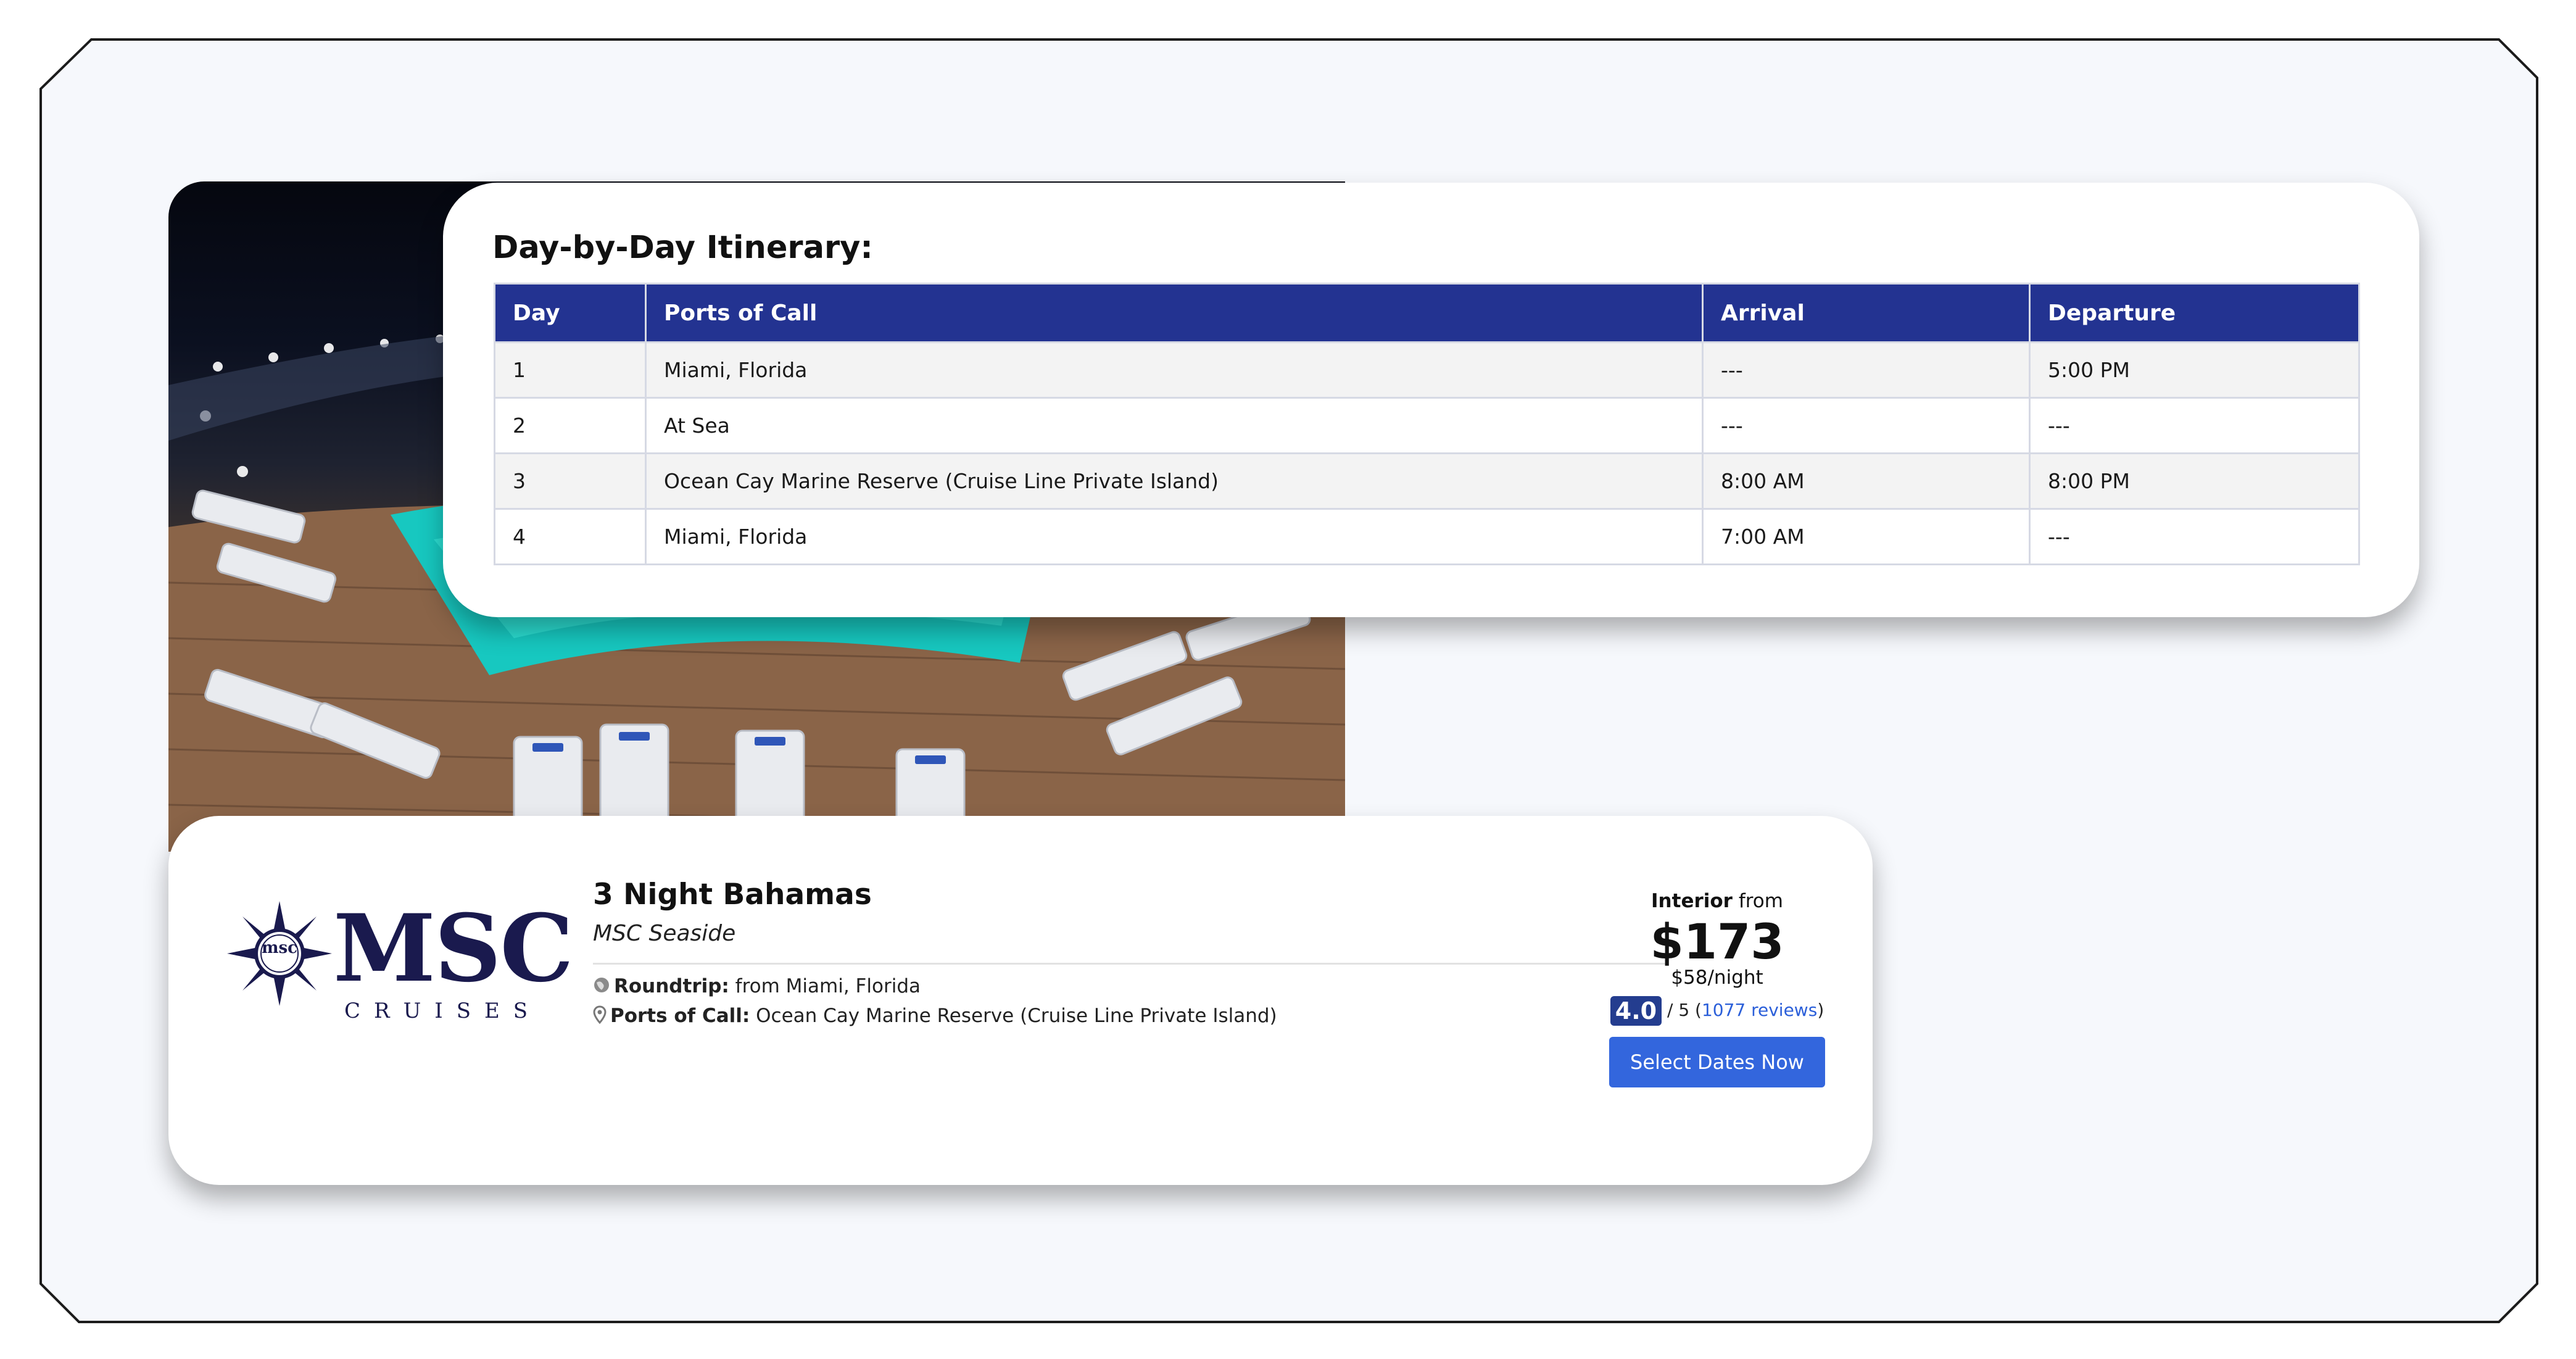 Image resolution: width=2576 pixels, height=1359 pixels. I want to click on rating-row: 4.0 / 5 (1077 reviews), so click(1717, 1011).